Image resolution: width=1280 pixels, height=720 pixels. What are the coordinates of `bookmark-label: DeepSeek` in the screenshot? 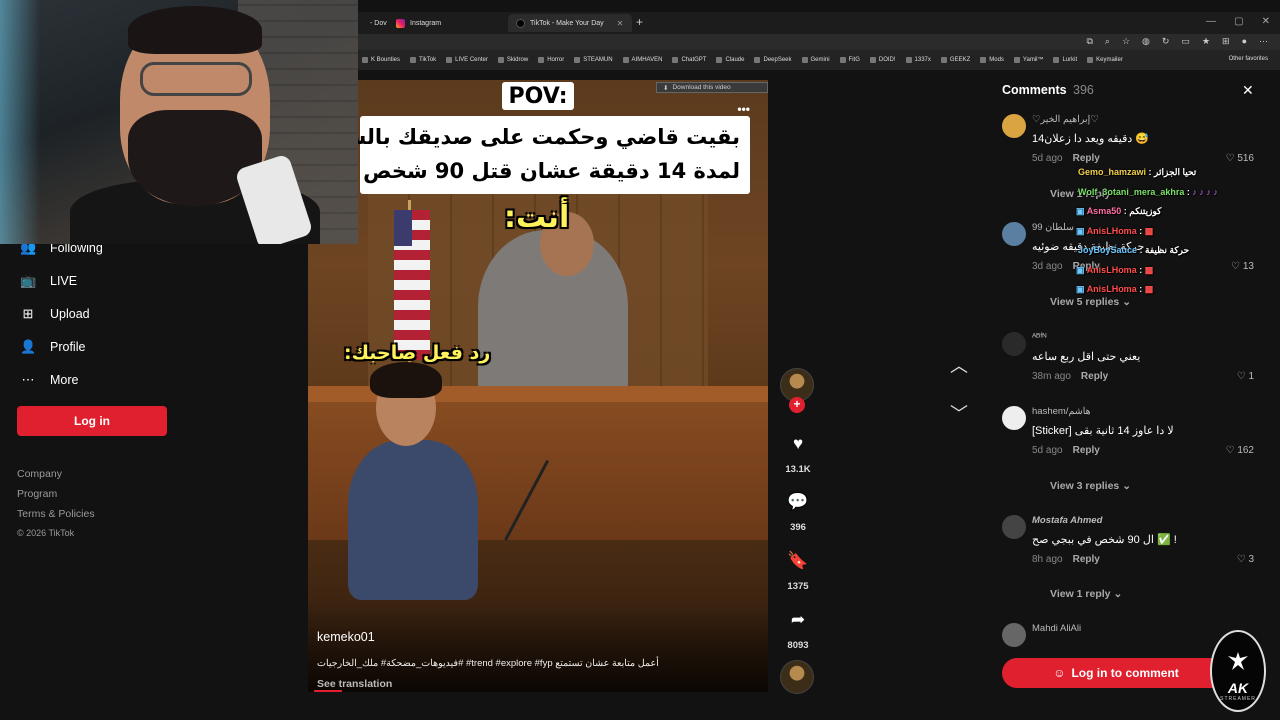 It's located at (777, 60).